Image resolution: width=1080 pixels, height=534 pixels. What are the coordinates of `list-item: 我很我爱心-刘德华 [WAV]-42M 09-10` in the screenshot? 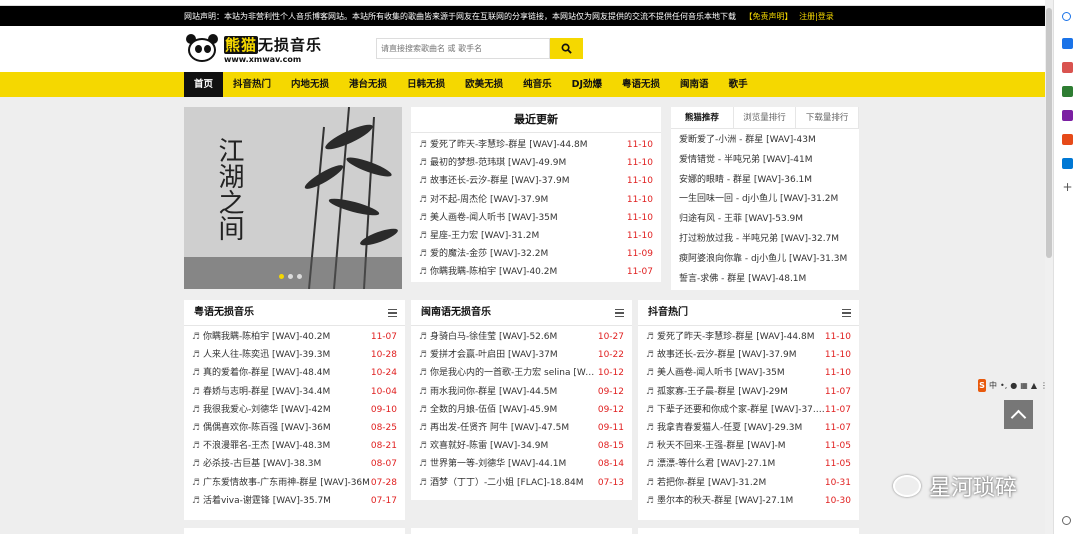 It's located at (294, 410).